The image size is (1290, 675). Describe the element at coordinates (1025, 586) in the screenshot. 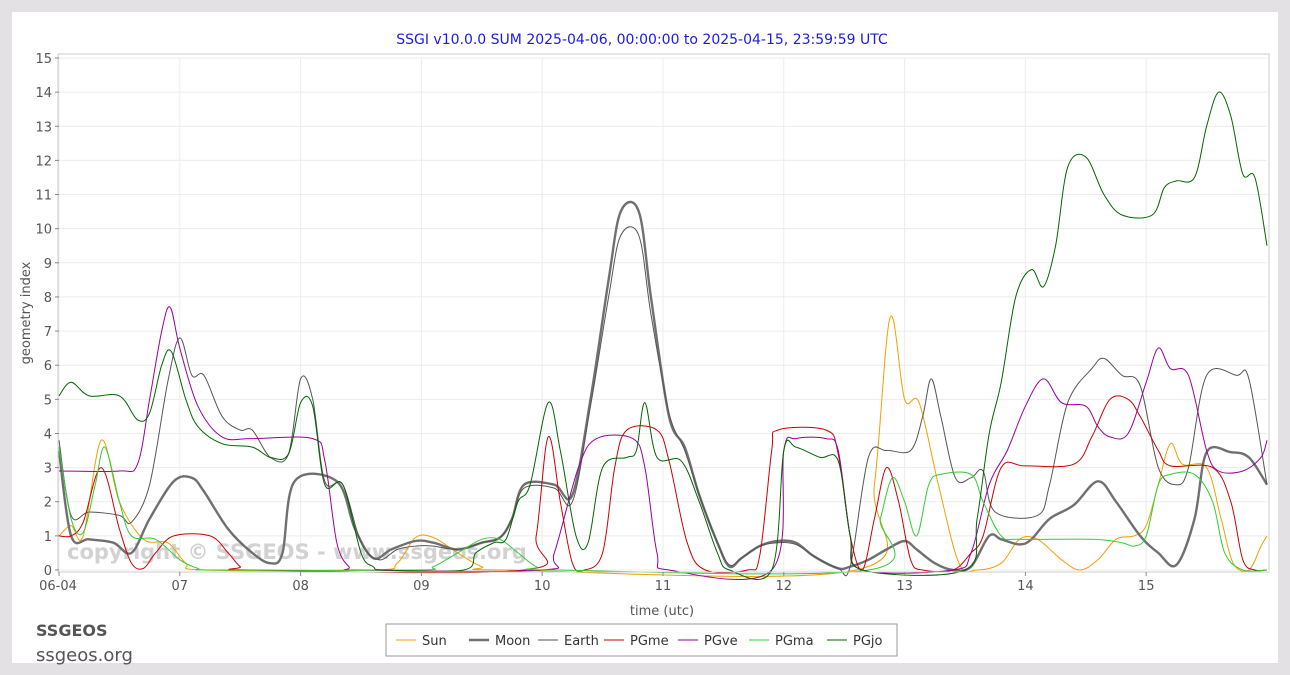

I see `x-tick-label: 14` at that location.